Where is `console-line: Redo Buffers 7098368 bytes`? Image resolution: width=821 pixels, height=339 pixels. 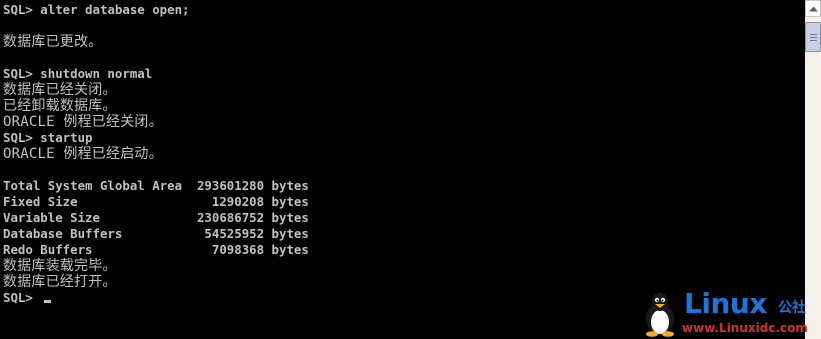
console-line: Redo Buffers 7098368 bytes is located at coordinates (156, 249).